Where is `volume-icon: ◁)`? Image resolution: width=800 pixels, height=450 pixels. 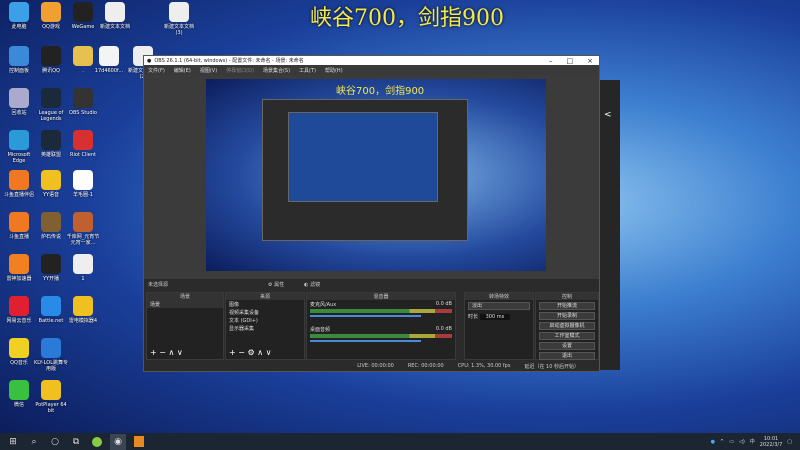 volume-icon: ◁) is located at coordinates (742, 442).